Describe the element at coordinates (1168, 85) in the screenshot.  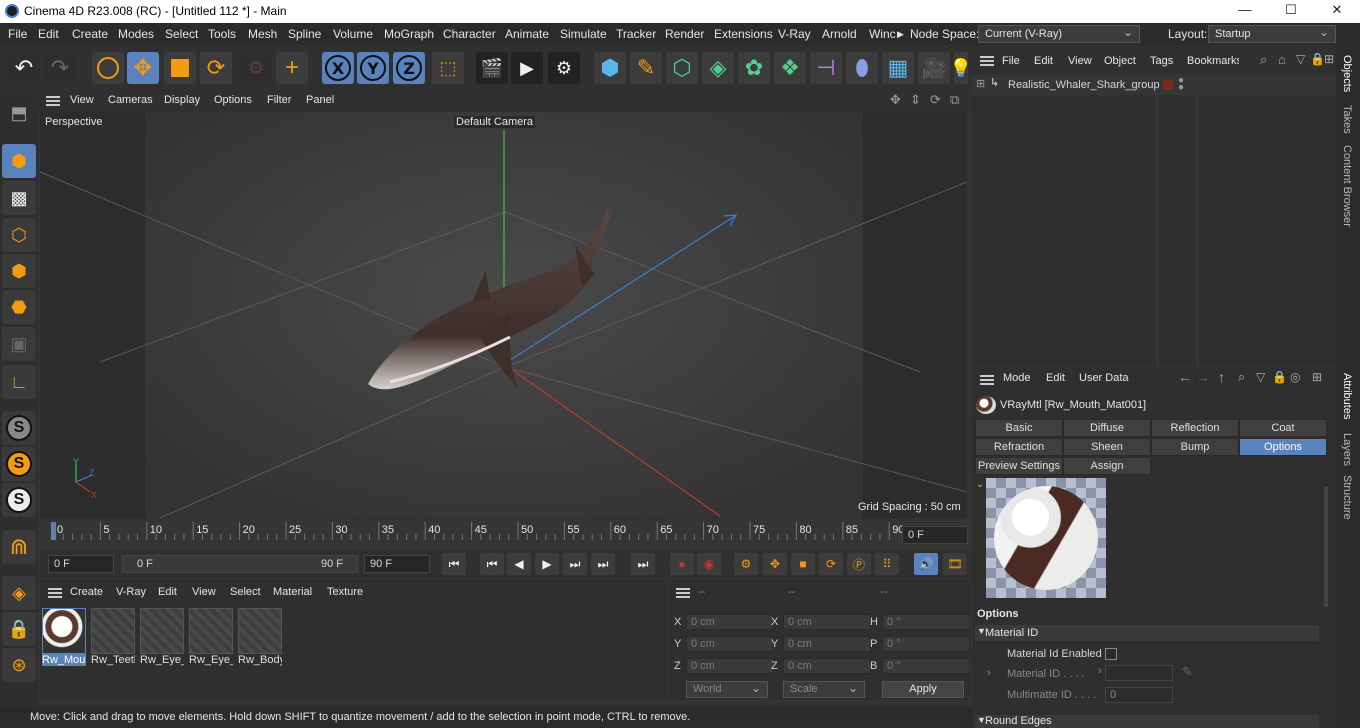
I see `layer-color-swatch` at that location.